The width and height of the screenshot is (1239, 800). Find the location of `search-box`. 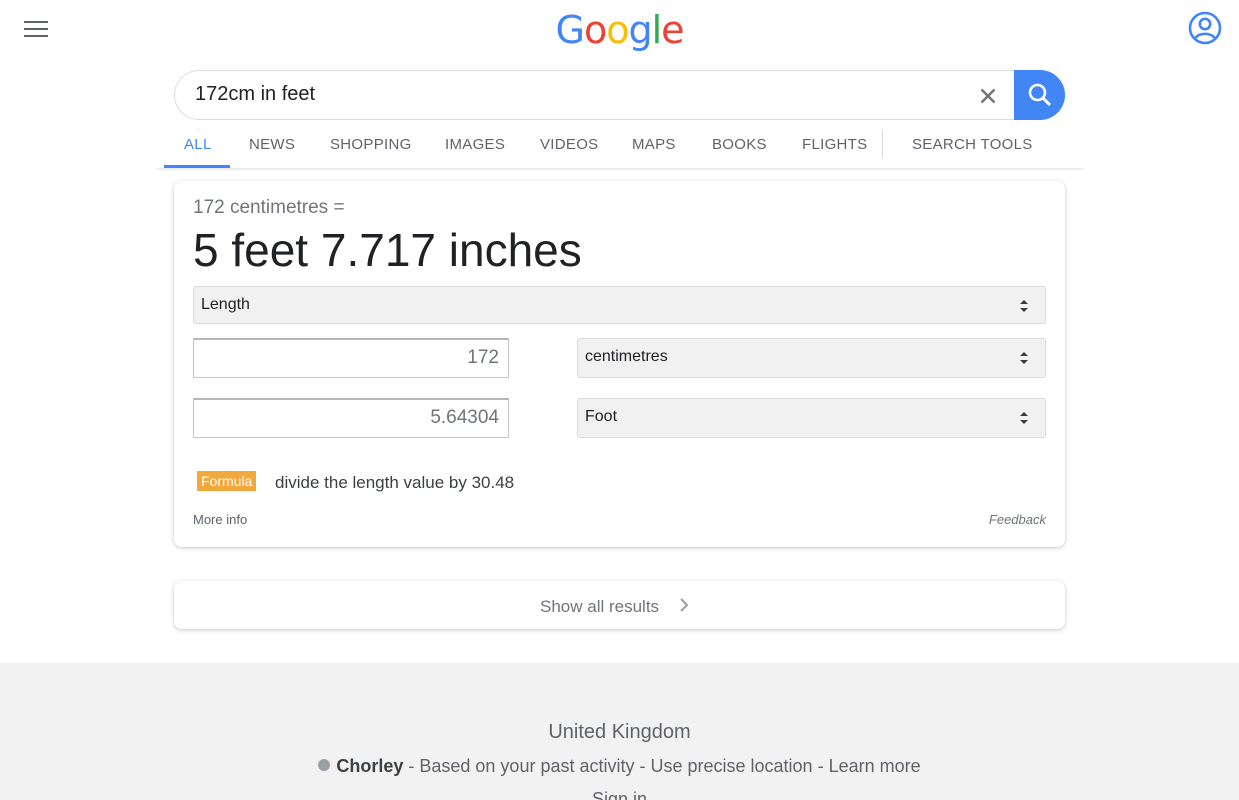

search-box is located at coordinates (619, 95).